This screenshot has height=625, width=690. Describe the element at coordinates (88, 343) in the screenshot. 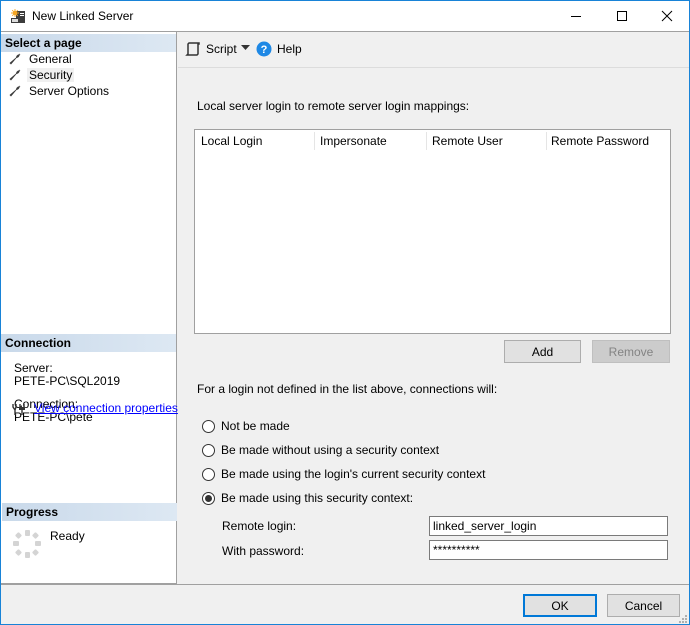

I see `connection-header: Connection` at that location.